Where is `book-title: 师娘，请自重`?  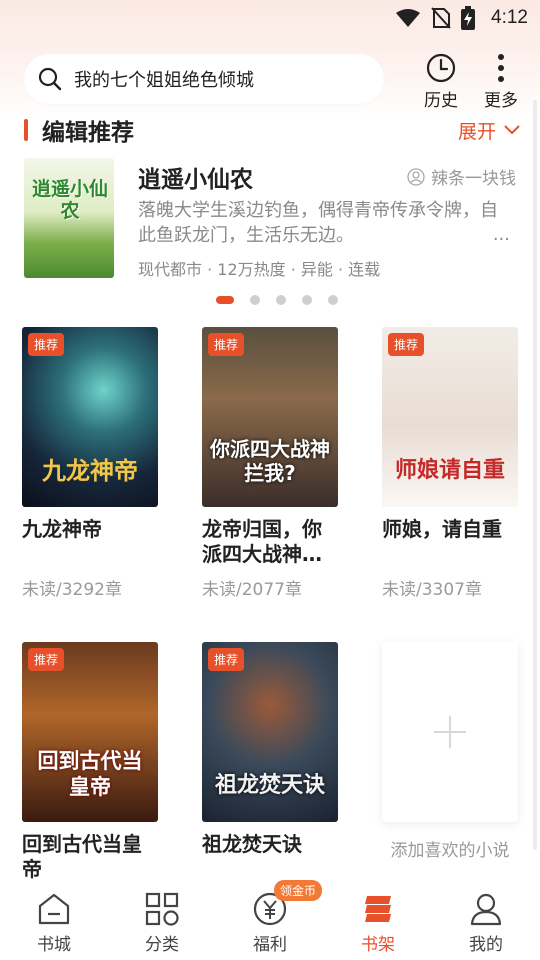
book-title: 师娘，请自重 is located at coordinates (442, 529).